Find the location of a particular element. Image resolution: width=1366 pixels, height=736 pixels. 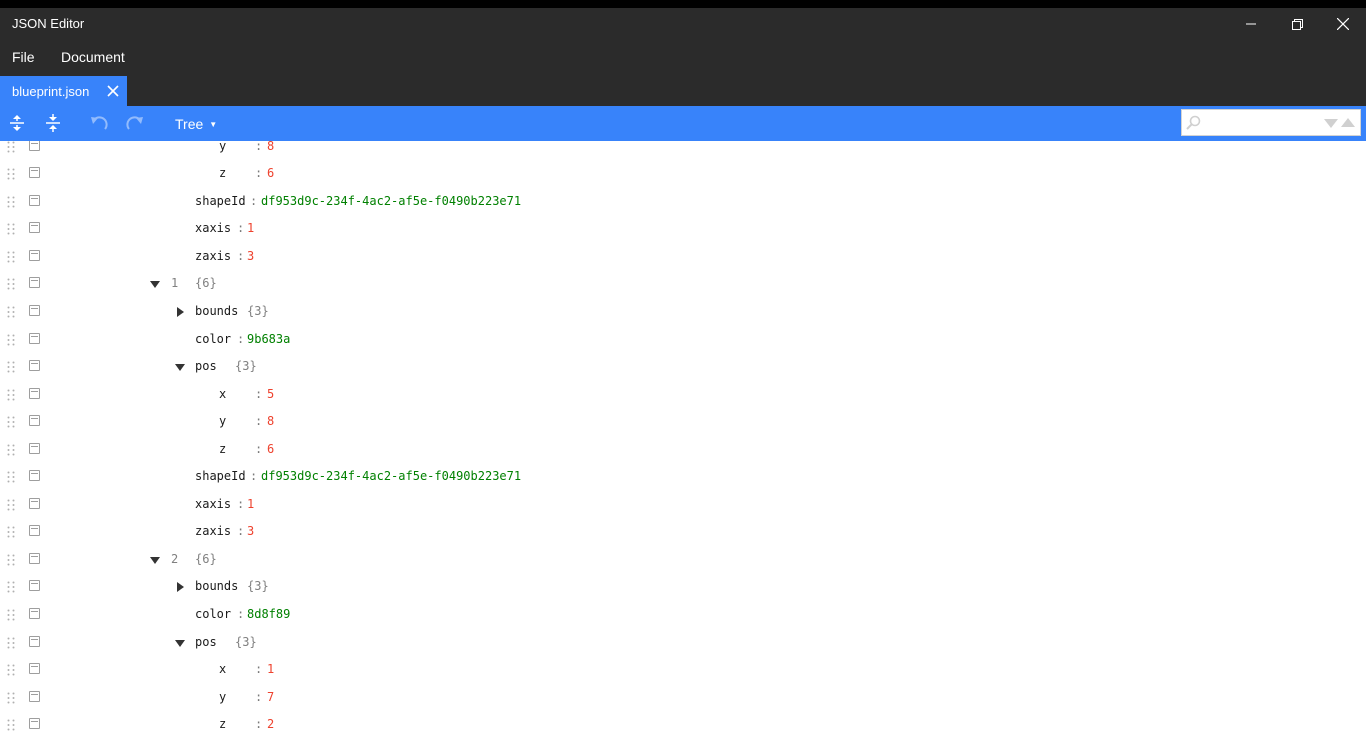

tab-close-icon is located at coordinates (113, 91).